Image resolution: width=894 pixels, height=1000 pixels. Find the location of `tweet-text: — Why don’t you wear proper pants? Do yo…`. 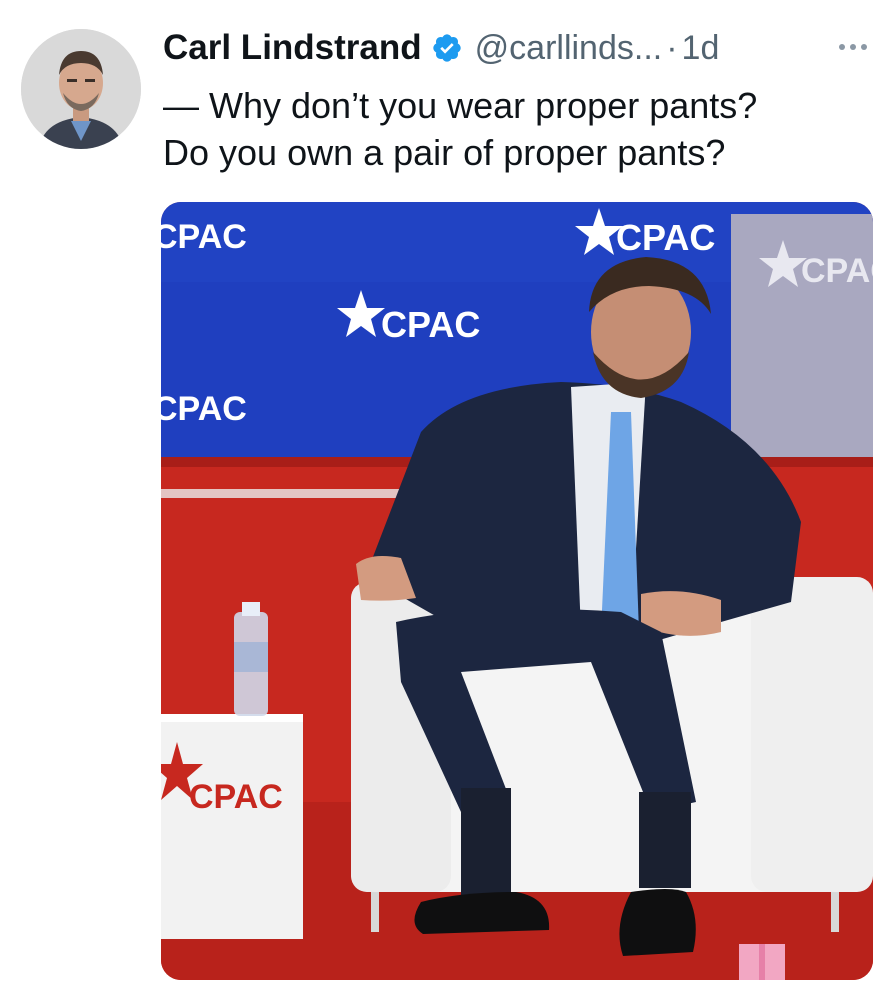

tweet-text: — Why don’t you wear proper pants? Do yo… is located at coordinates (518, 129).